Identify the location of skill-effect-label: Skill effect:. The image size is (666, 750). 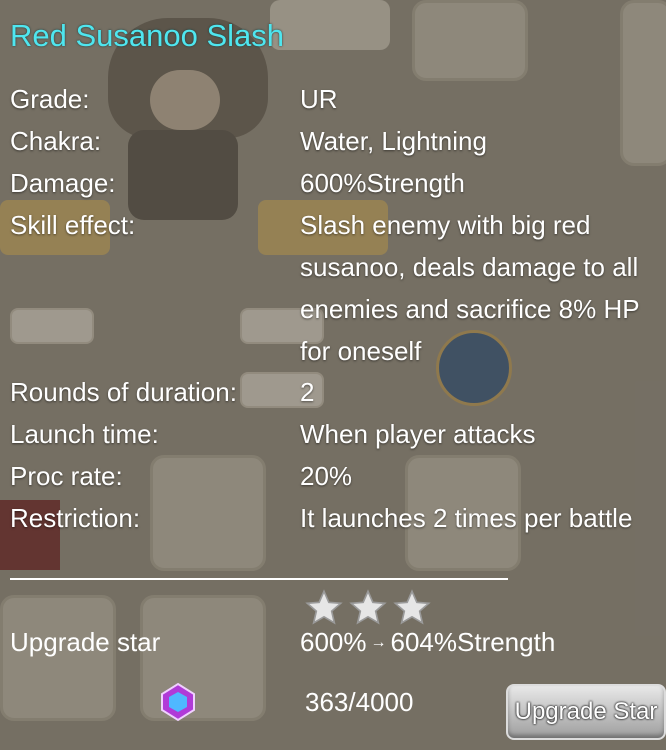
(73, 225).